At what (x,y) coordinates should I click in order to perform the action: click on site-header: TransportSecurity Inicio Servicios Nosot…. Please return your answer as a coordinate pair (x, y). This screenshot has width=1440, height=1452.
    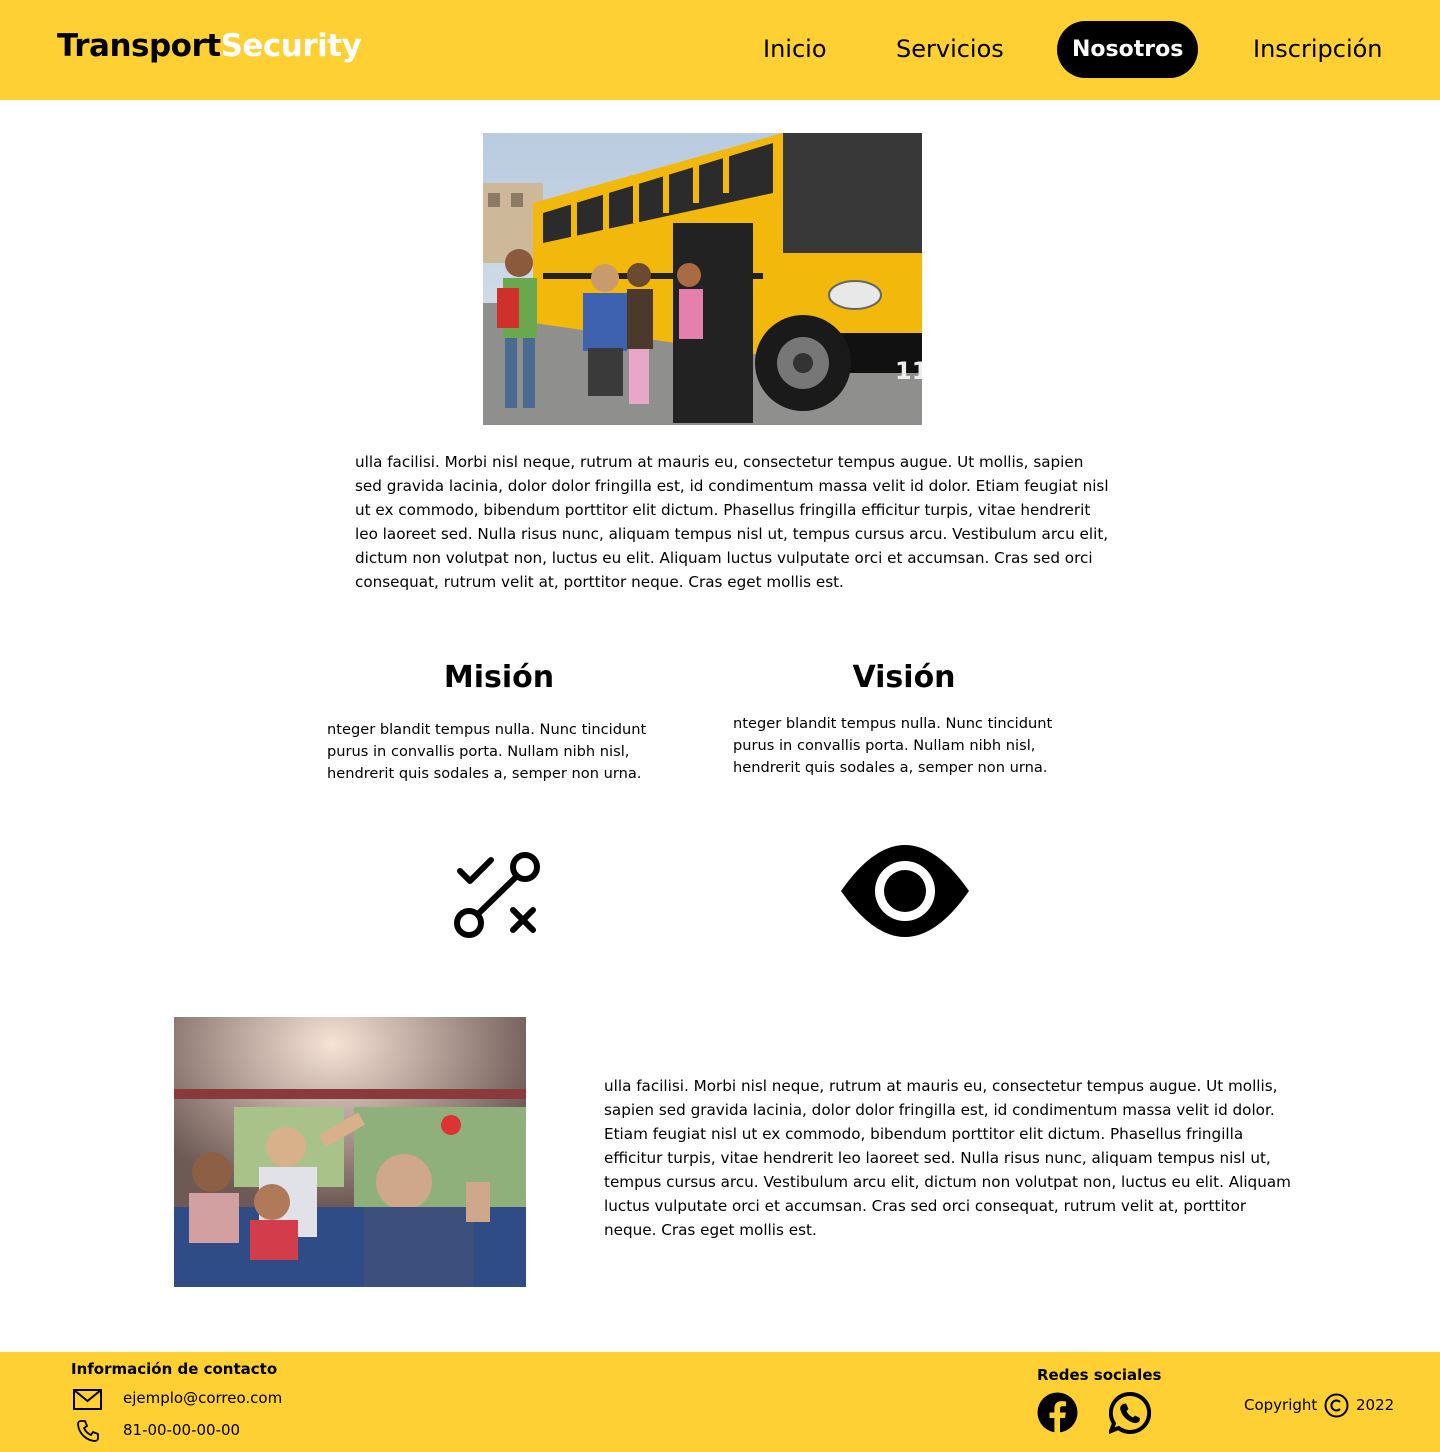
    Looking at the image, I should click on (720, 50).